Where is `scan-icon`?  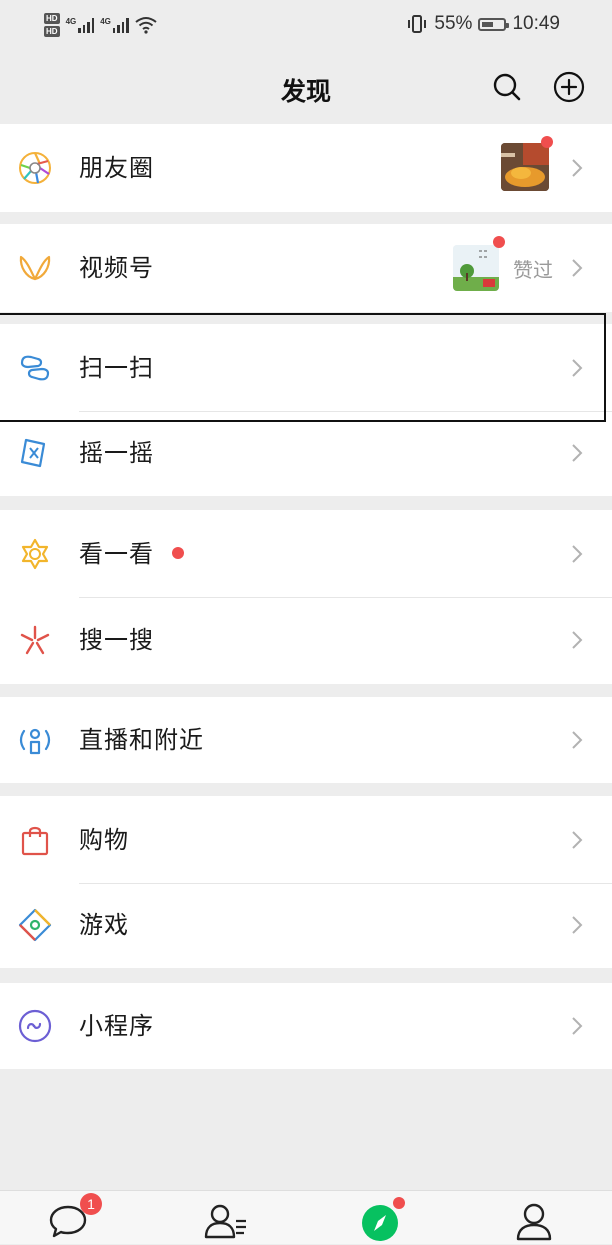 scan-icon is located at coordinates (35, 368).